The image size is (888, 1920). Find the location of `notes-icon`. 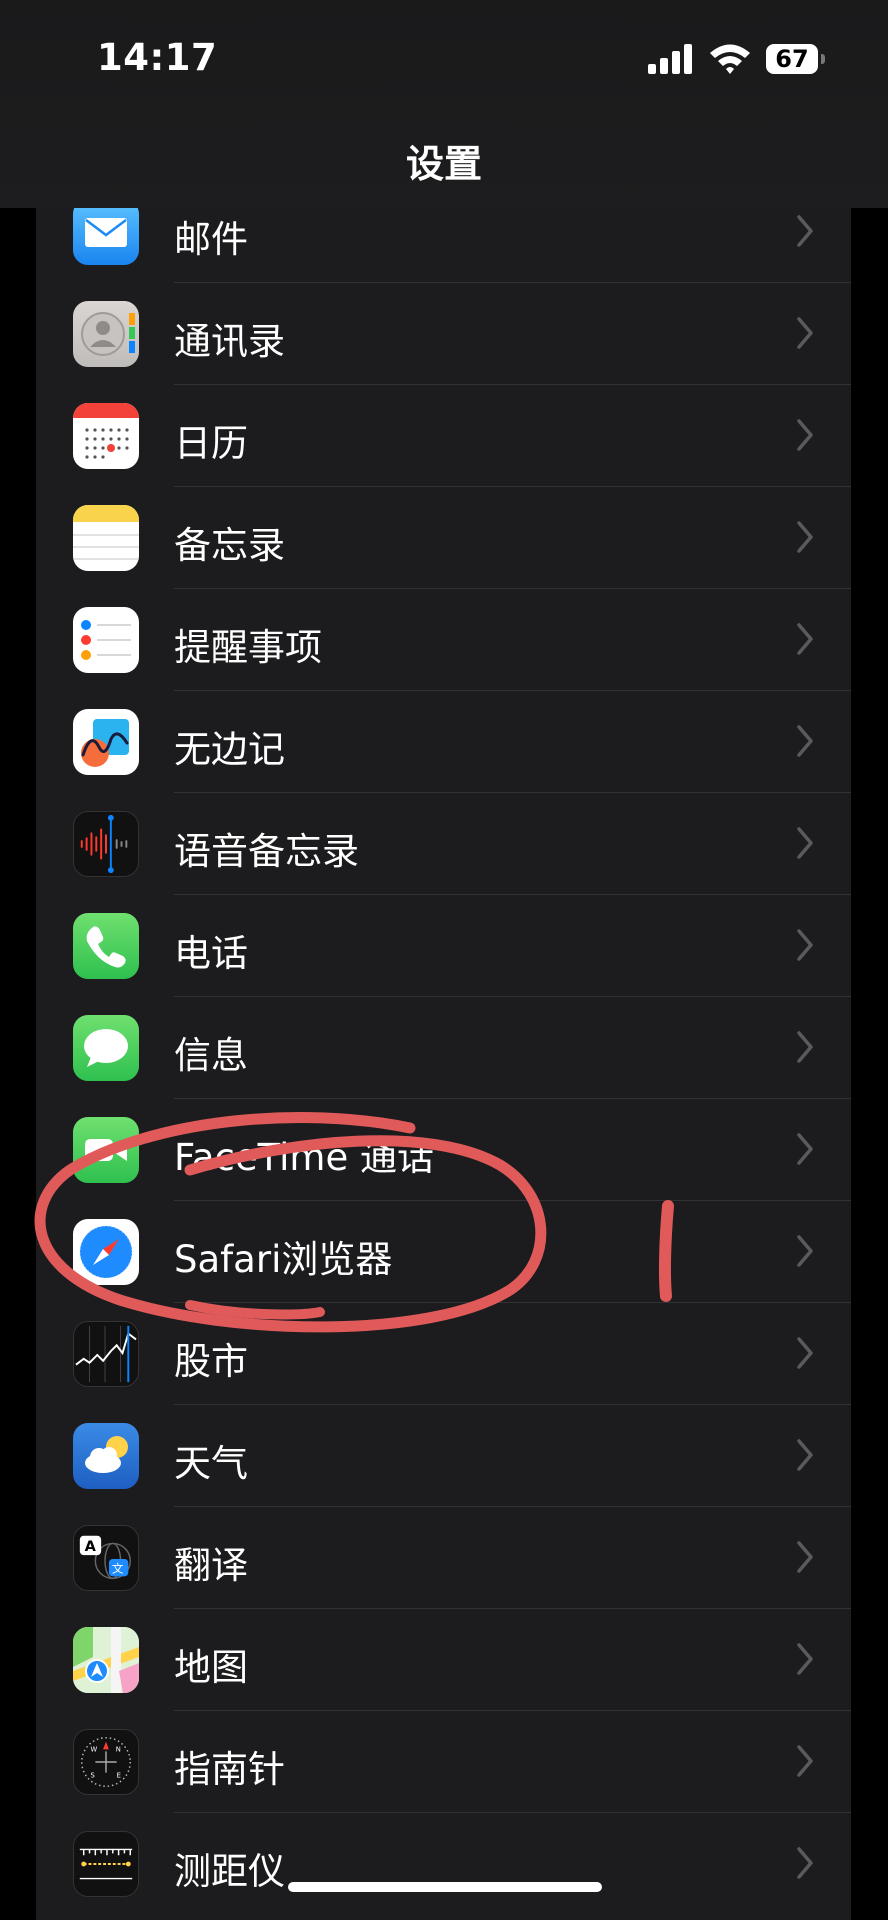

notes-icon is located at coordinates (106, 538).